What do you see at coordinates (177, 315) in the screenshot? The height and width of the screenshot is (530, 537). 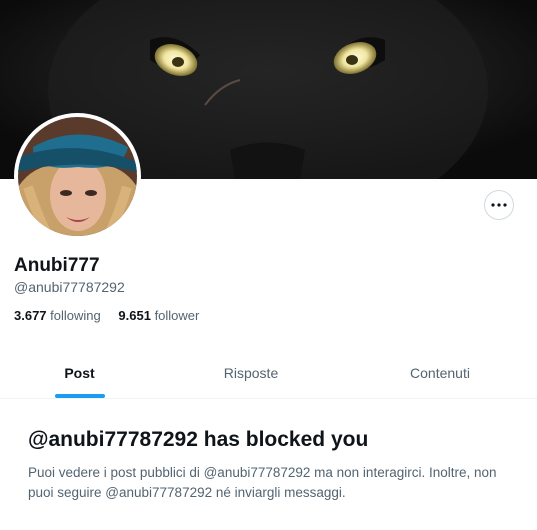 I see `followers-label: follower` at bounding box center [177, 315].